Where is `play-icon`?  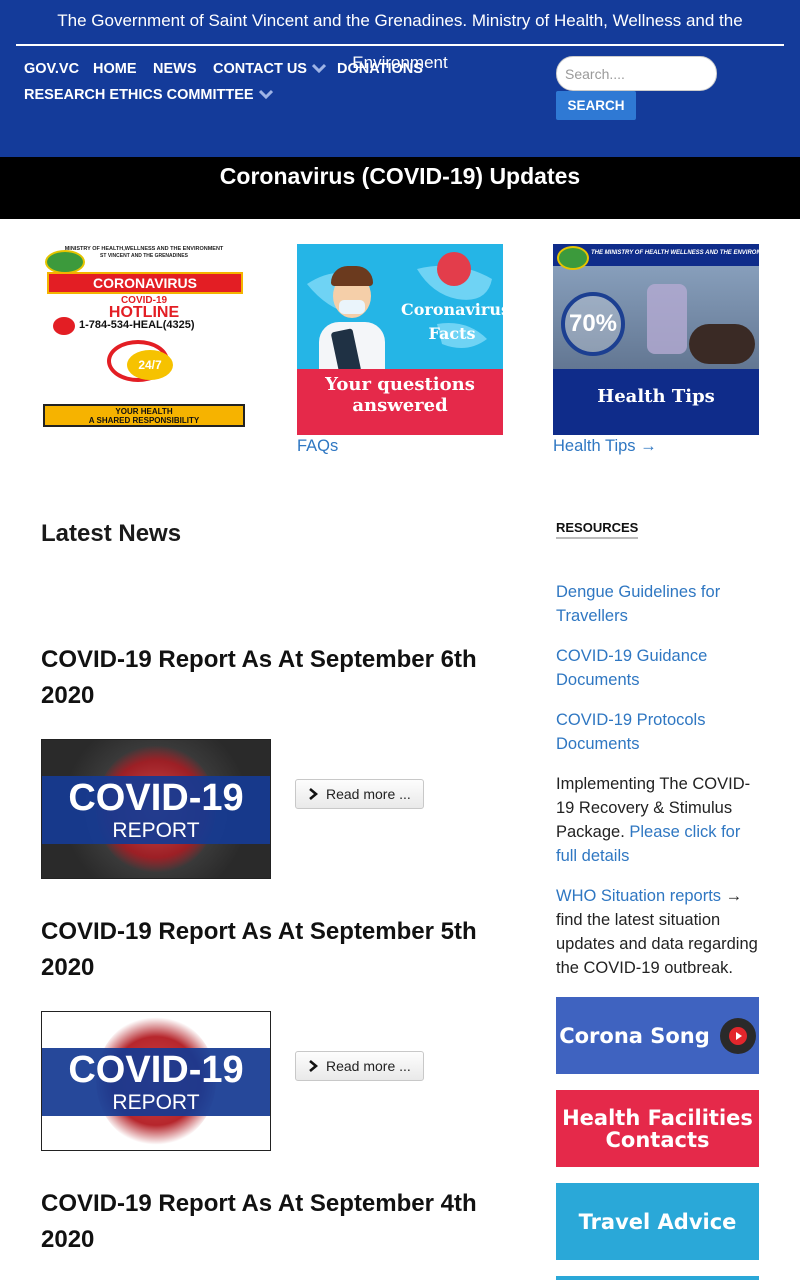 play-icon is located at coordinates (737, 1035).